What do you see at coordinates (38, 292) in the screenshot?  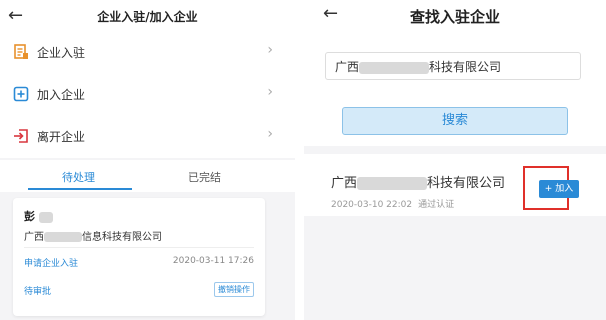 I see `status-label: 待审批` at bounding box center [38, 292].